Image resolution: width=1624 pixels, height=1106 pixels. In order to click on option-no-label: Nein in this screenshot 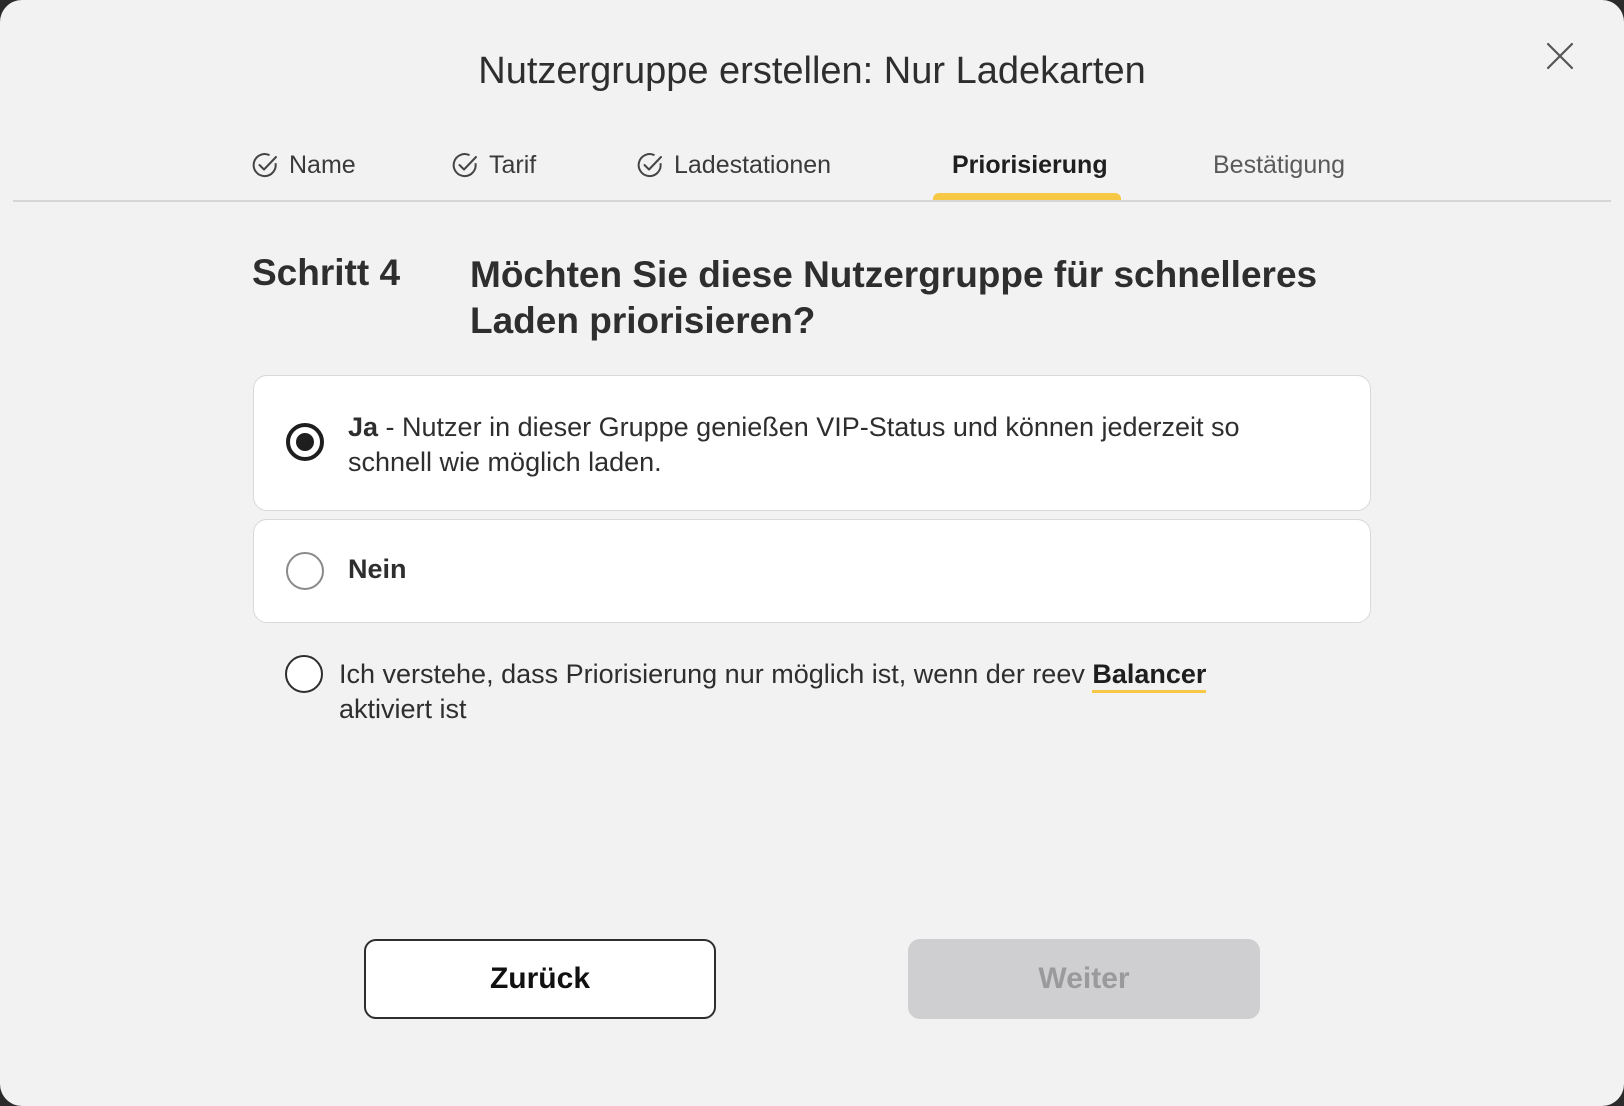, I will do `click(377, 569)`.